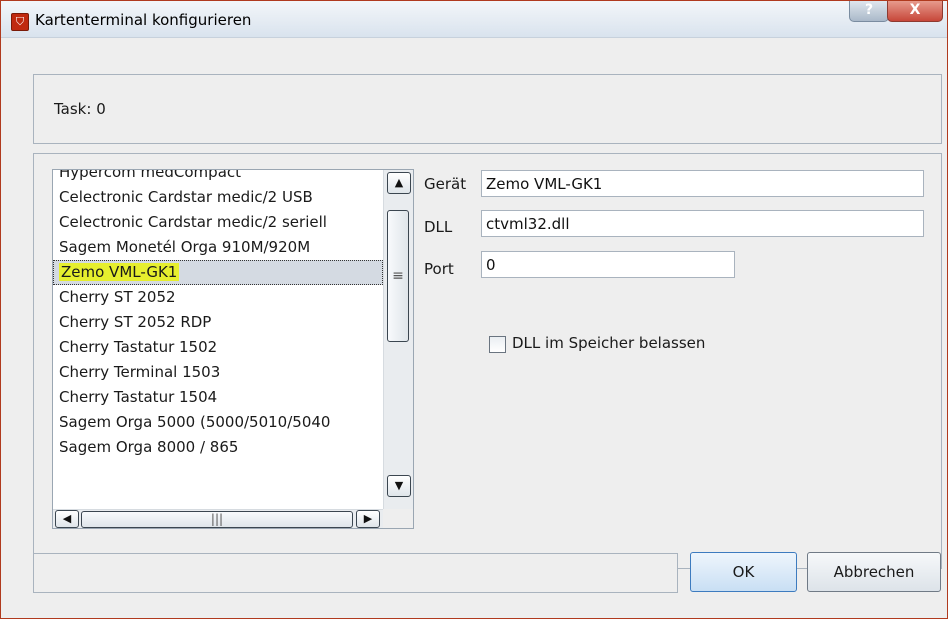  I want to click on list-item: Cherry ST 2052, so click(218, 297).